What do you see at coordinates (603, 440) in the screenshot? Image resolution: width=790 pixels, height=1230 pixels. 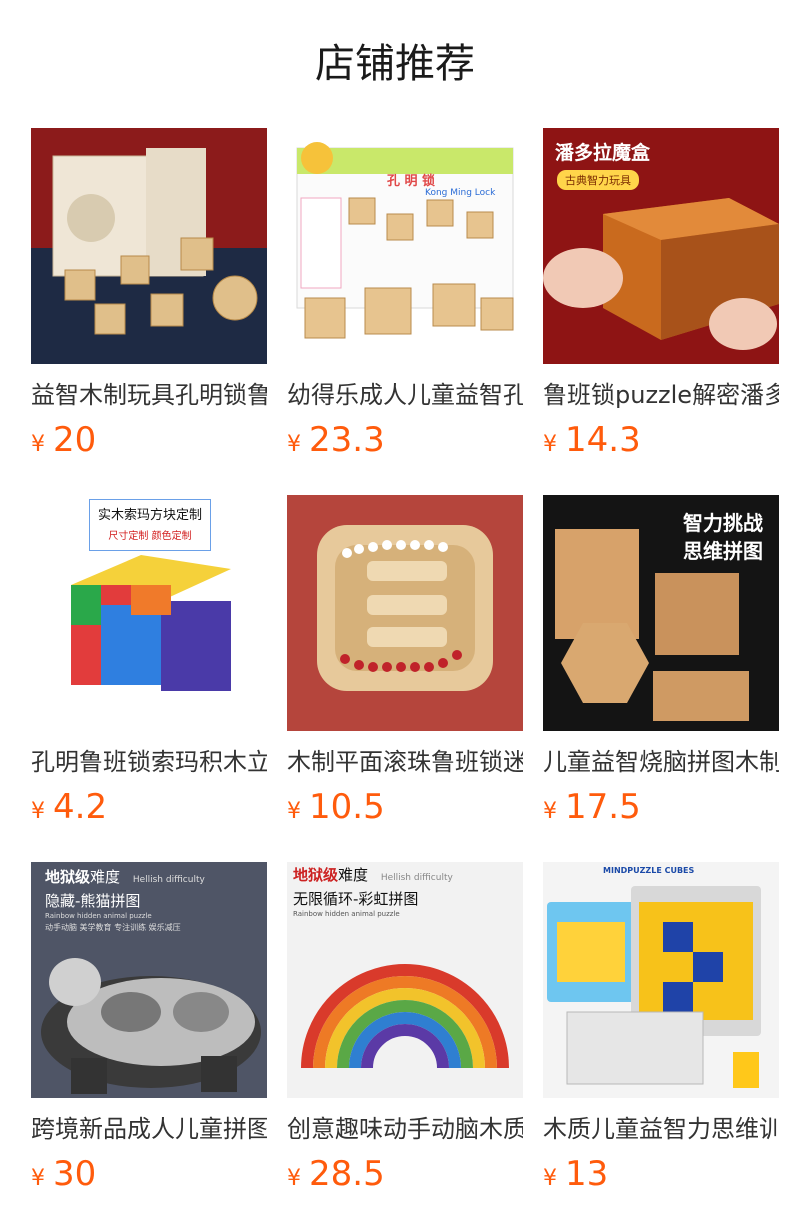 I see `price-value: 14.3` at bounding box center [603, 440].